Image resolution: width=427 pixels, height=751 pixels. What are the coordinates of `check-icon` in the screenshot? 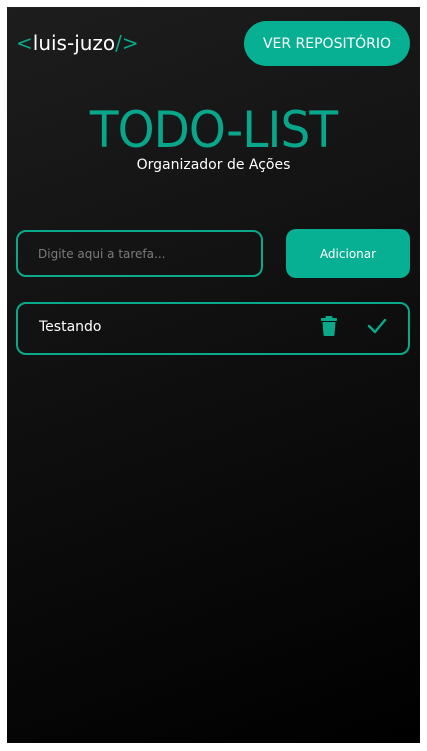 It's located at (377, 326).